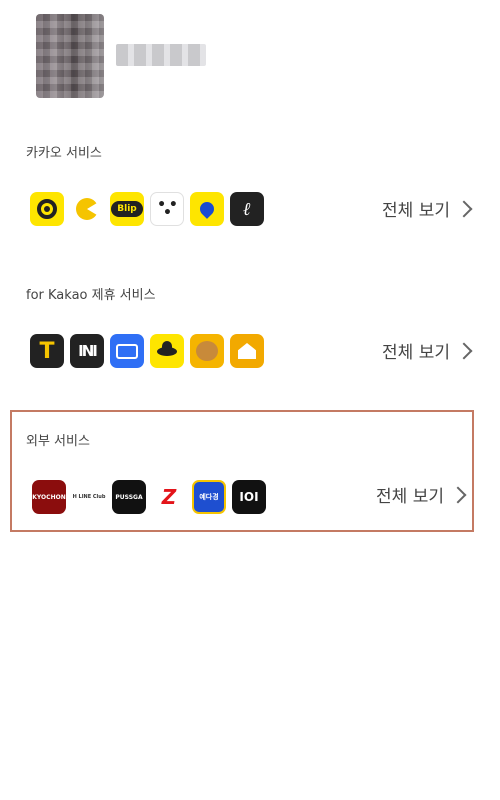 This screenshot has width=500, height=800. Describe the element at coordinates (87, 351) in the screenshot. I see `navi-icon: INI` at that location.